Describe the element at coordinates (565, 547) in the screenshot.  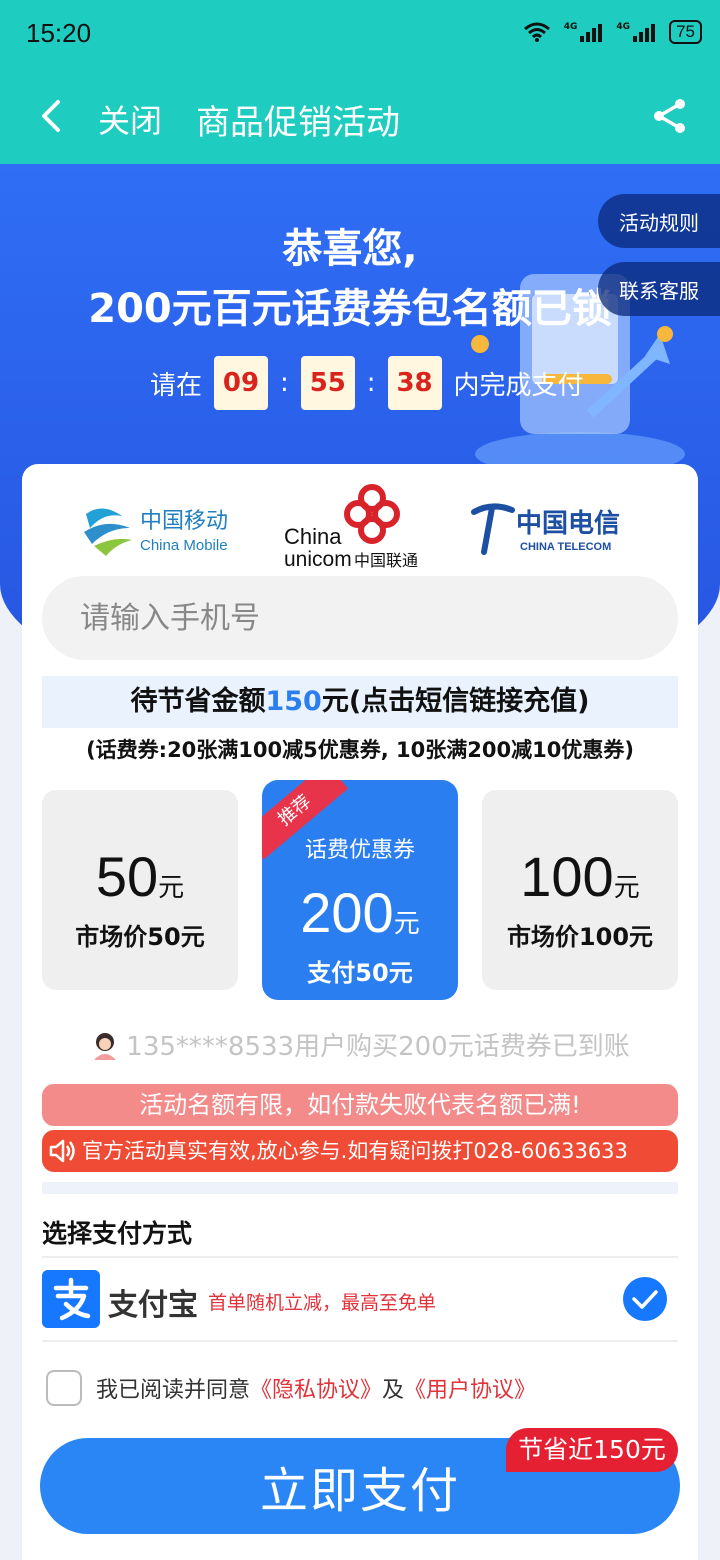
I see `telecom-en: CHINA TELECOM` at that location.